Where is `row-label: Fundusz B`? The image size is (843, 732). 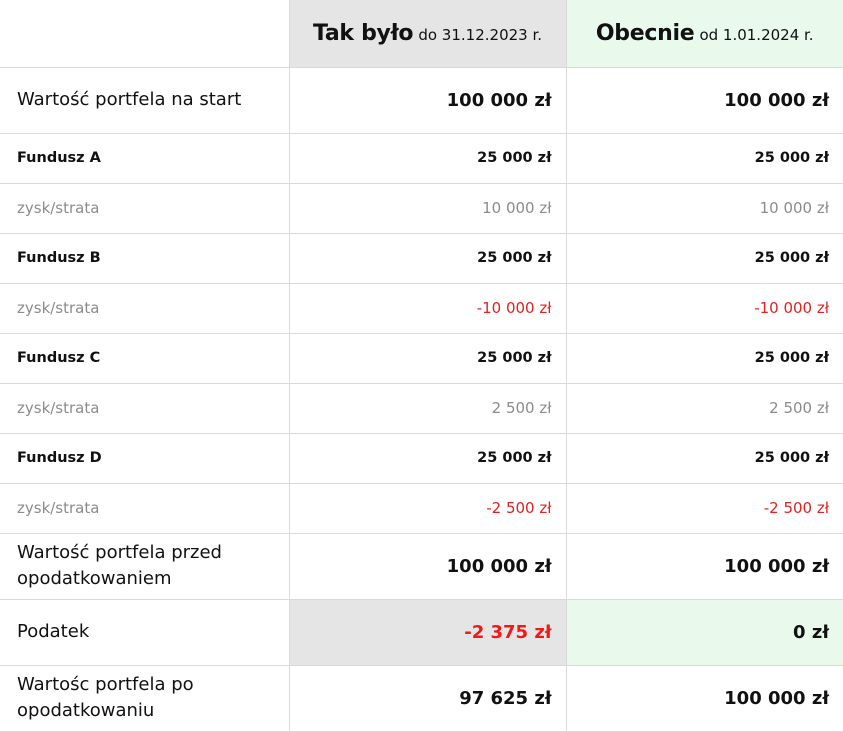 row-label: Fundusz B is located at coordinates (145, 258).